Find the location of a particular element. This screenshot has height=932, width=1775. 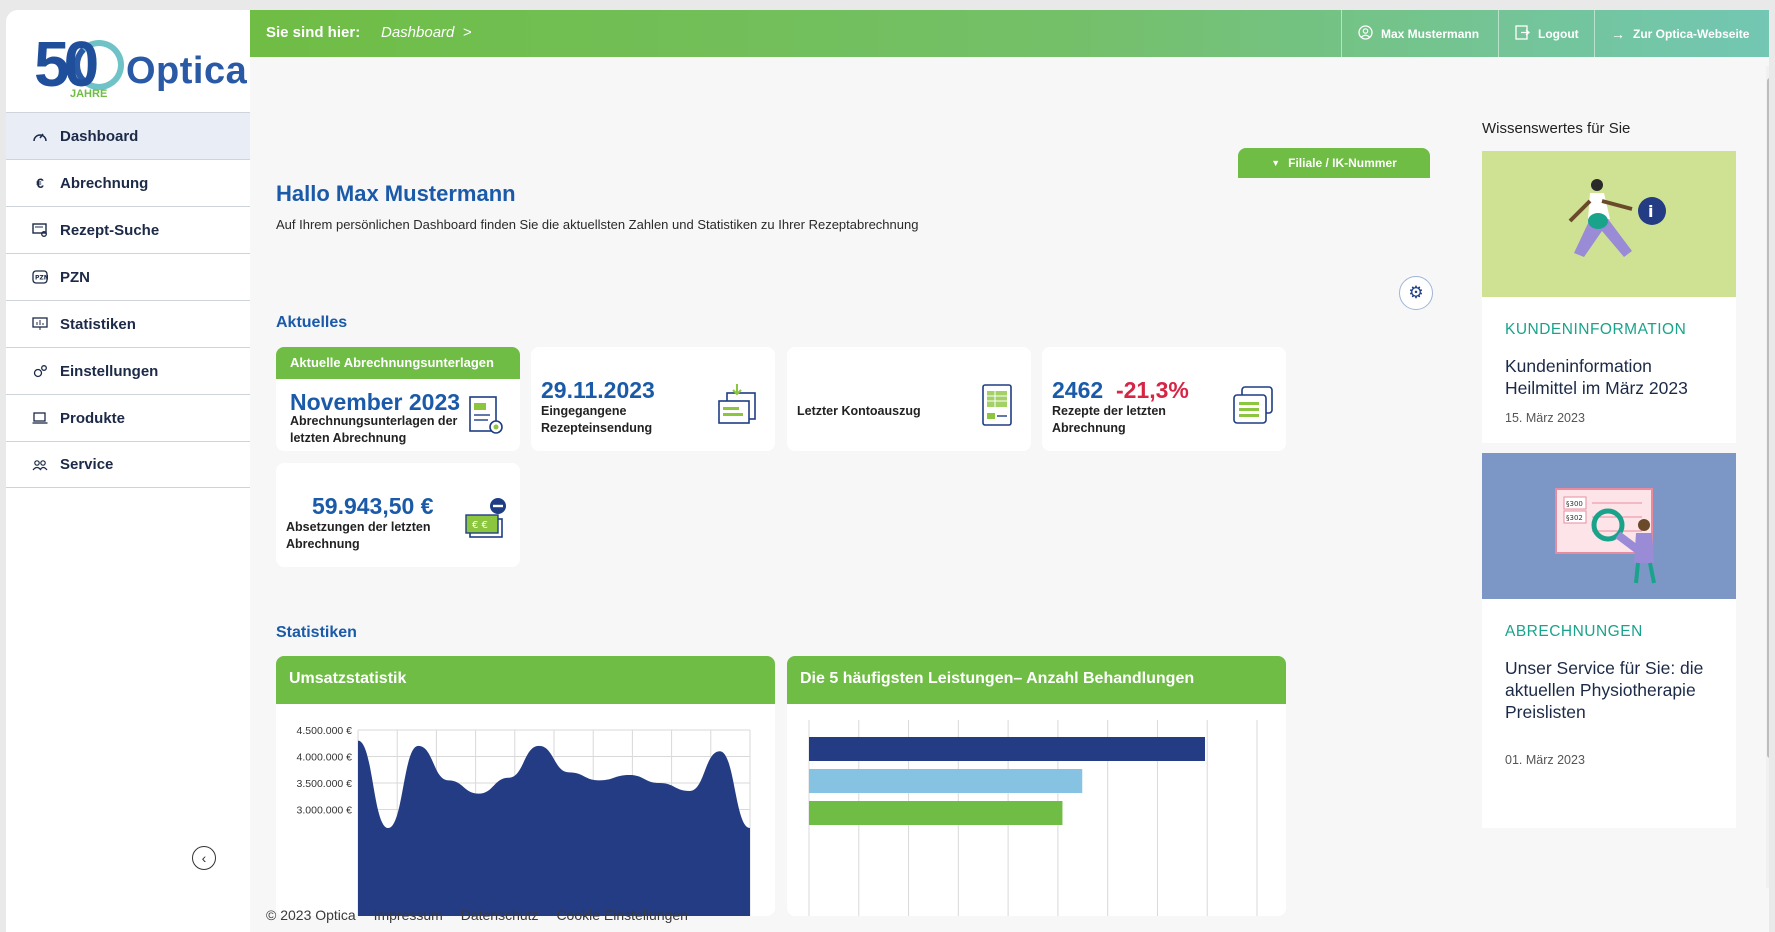

user-name: Max Mustermann is located at coordinates (1430, 33).